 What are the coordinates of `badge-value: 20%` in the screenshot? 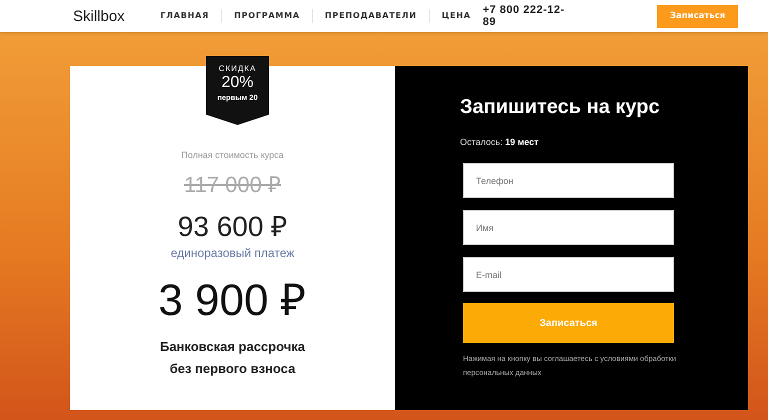 It's located at (237, 83).